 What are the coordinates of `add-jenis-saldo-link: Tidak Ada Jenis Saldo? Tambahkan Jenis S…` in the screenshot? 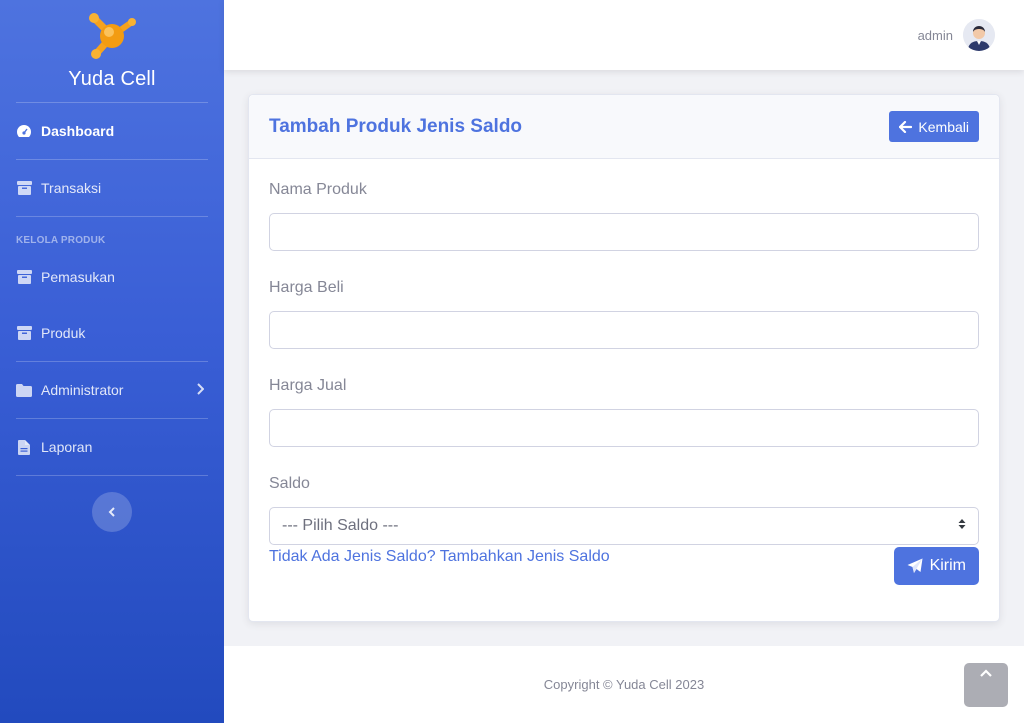 It's located at (439, 557).